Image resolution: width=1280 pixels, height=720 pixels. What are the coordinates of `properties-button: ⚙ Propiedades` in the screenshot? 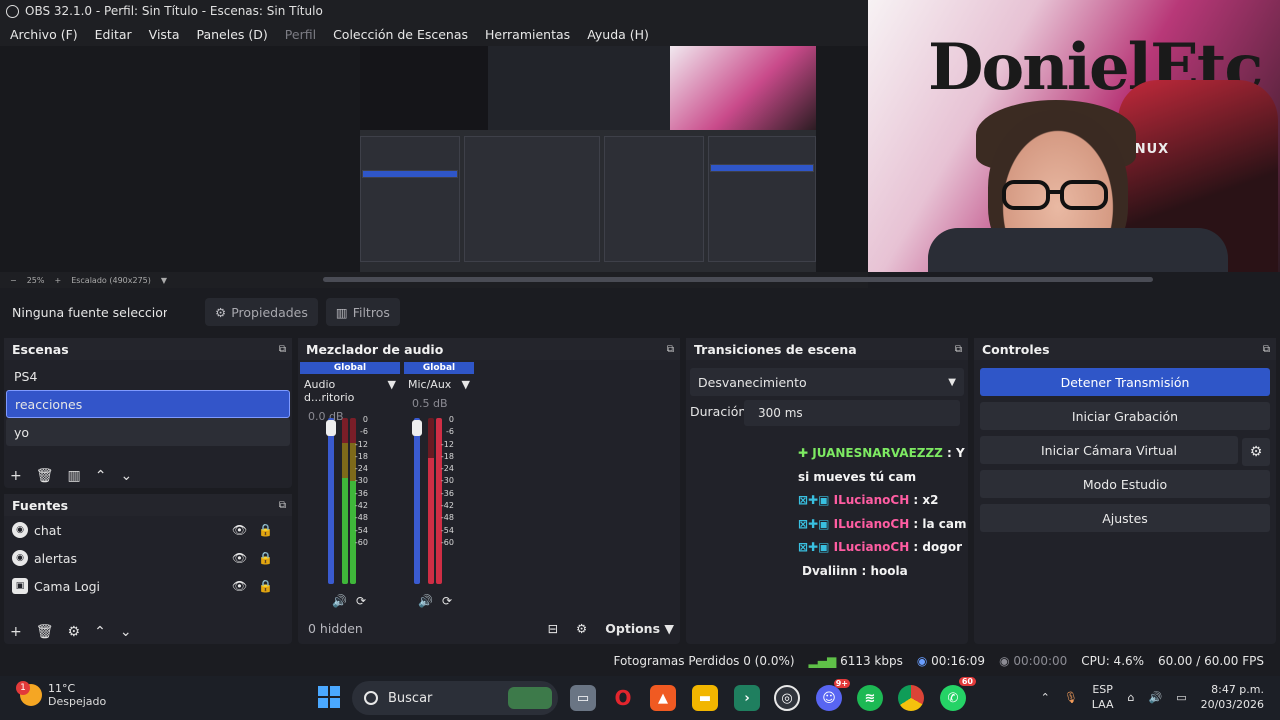 It's located at (261, 312).